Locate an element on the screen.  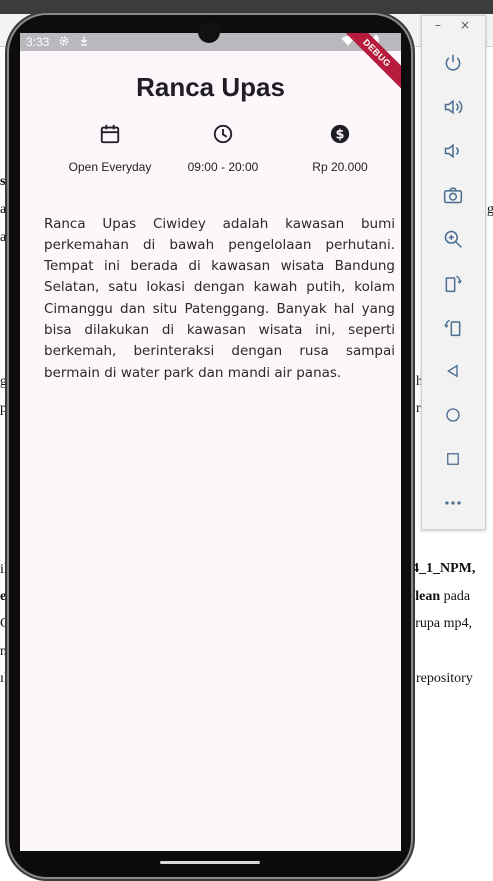
back-icon is located at coordinates (453, 371).